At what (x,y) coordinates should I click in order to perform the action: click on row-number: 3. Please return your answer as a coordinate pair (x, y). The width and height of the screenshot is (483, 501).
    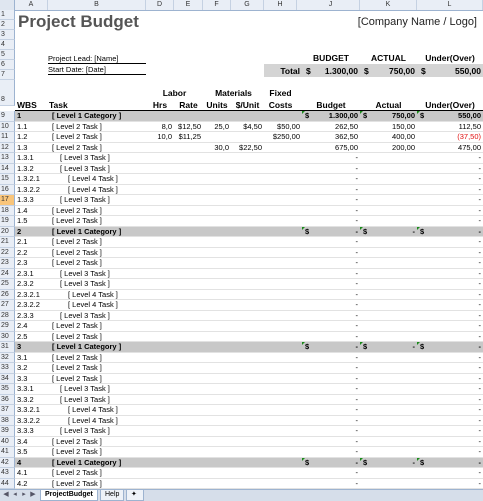
    Looking at the image, I should click on (7, 35).